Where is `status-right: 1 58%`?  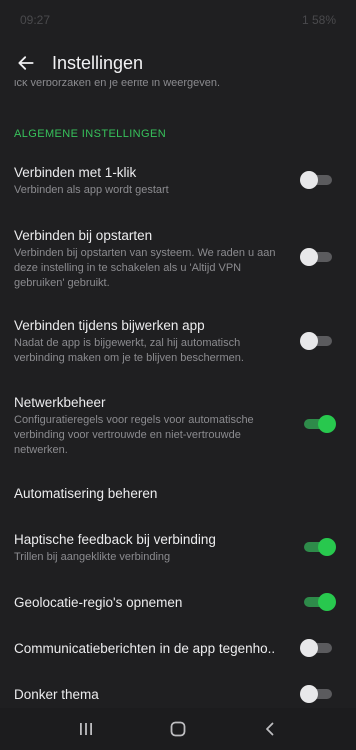
status-right: 1 58% is located at coordinates (318, 20).